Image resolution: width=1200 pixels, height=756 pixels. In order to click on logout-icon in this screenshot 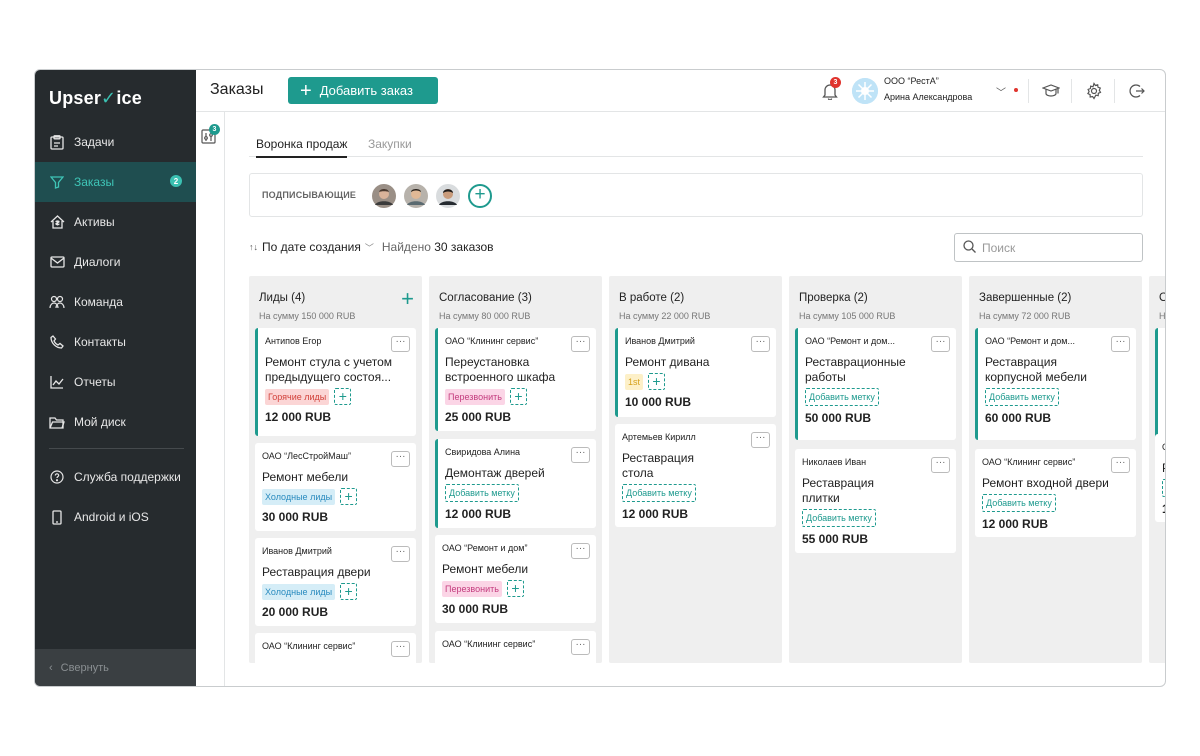, I will do `click(1137, 91)`.